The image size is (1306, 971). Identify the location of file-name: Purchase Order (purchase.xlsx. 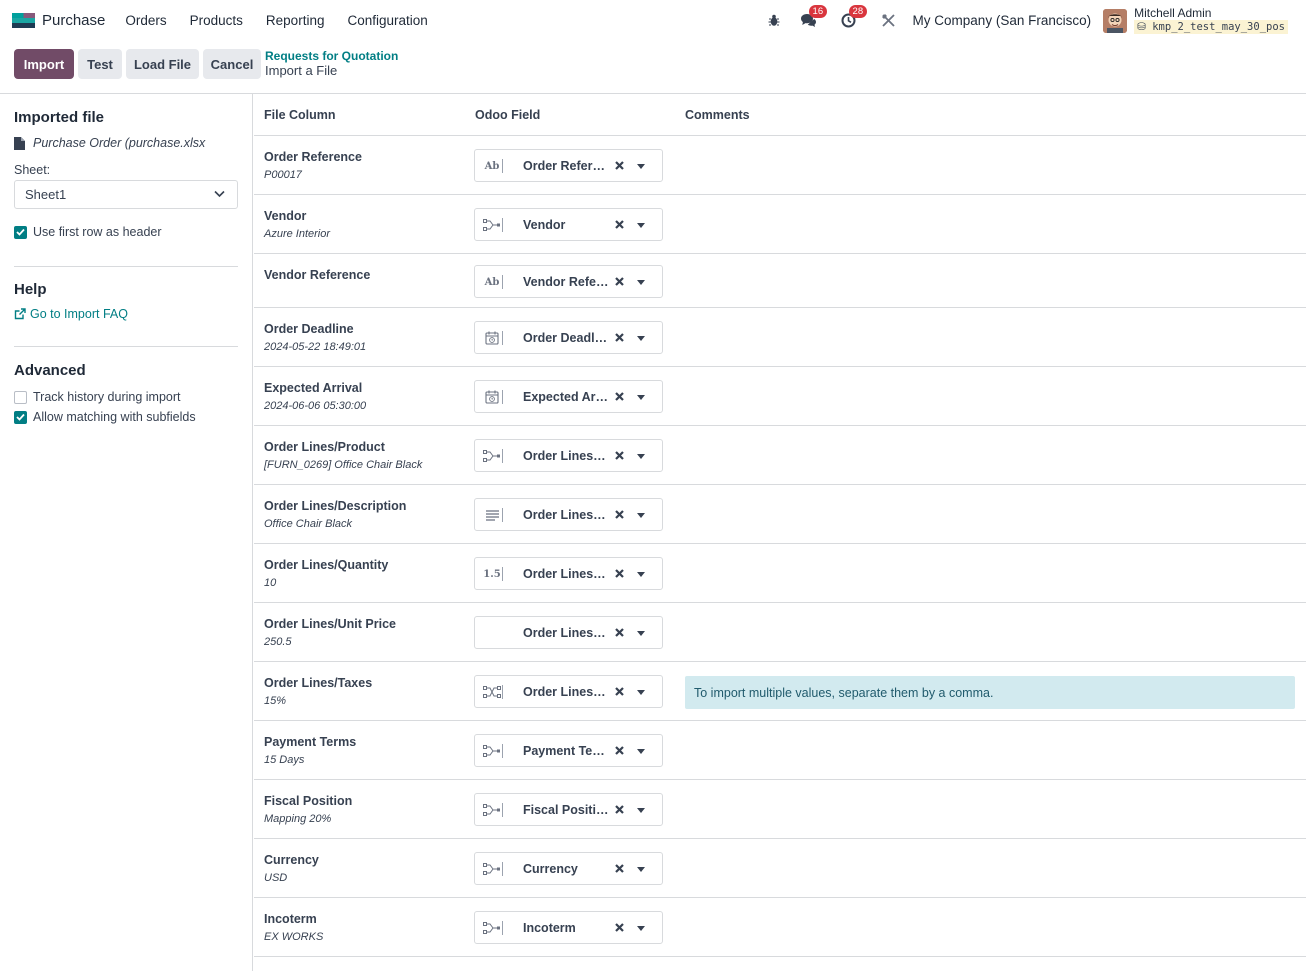
(119, 143).